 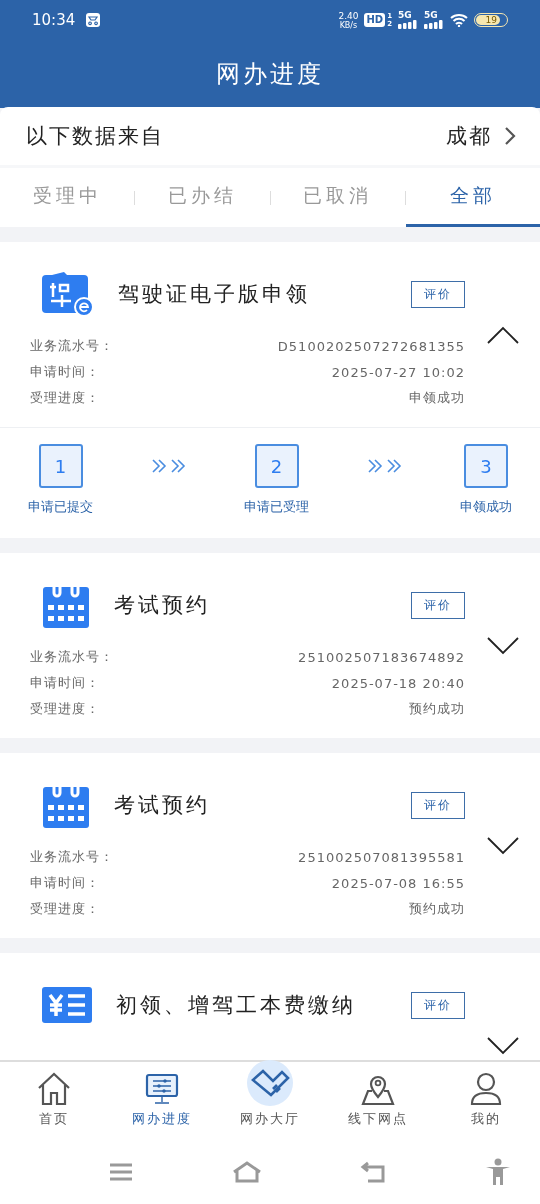 I want to click on status-tab: 全部, so click(x=472, y=197).